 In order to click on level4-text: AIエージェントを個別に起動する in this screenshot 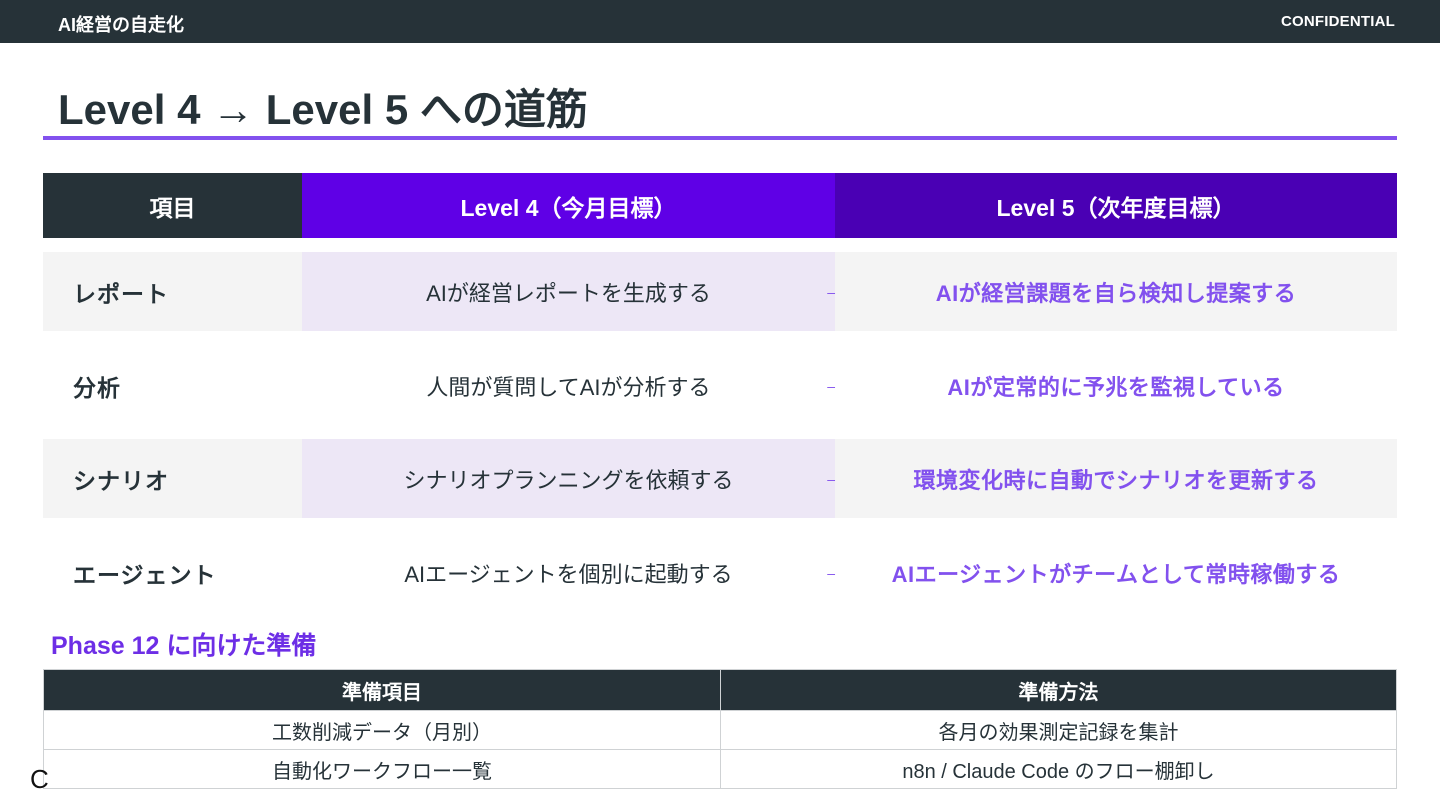, I will do `click(568, 574)`.